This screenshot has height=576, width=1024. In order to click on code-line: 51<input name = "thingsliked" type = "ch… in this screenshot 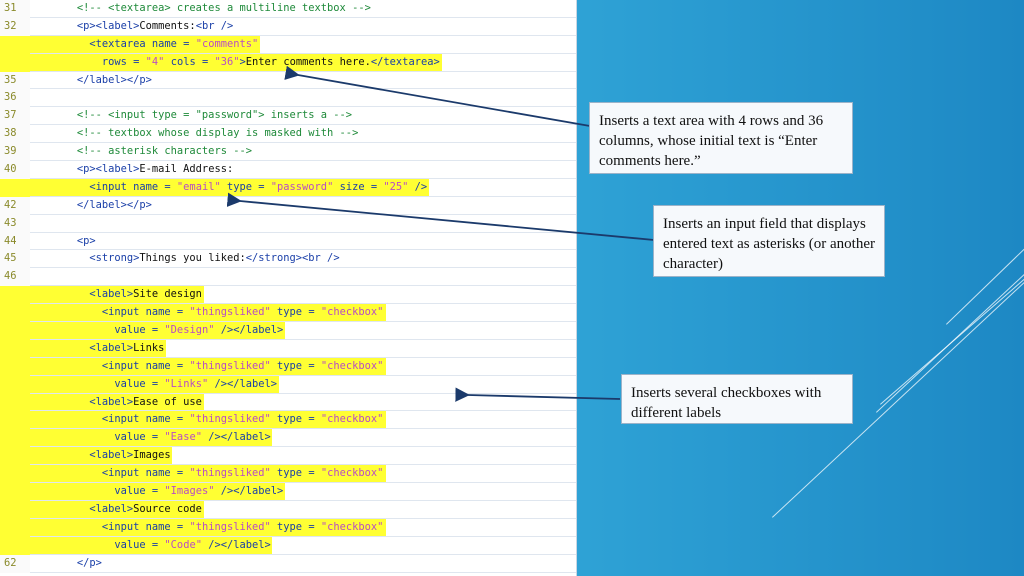, I will do `click(288, 366)`.